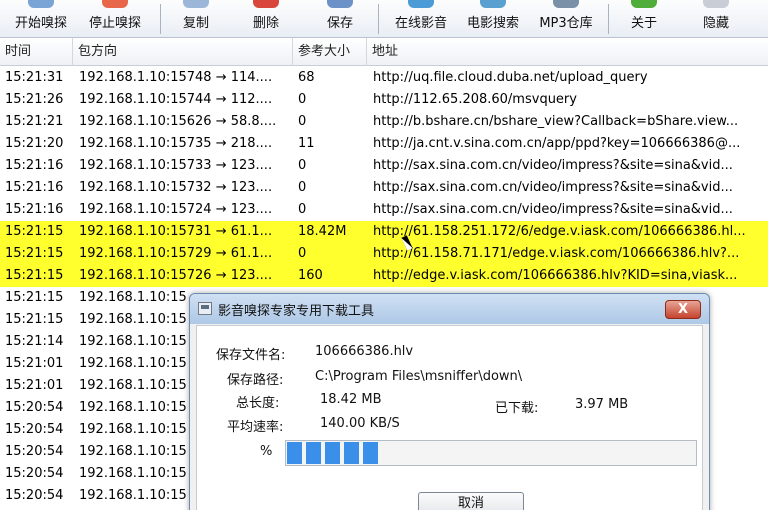 The width and height of the screenshot is (768, 510). Describe the element at coordinates (34, 121) in the screenshot. I see `cell-time: 15:21:21` at that location.